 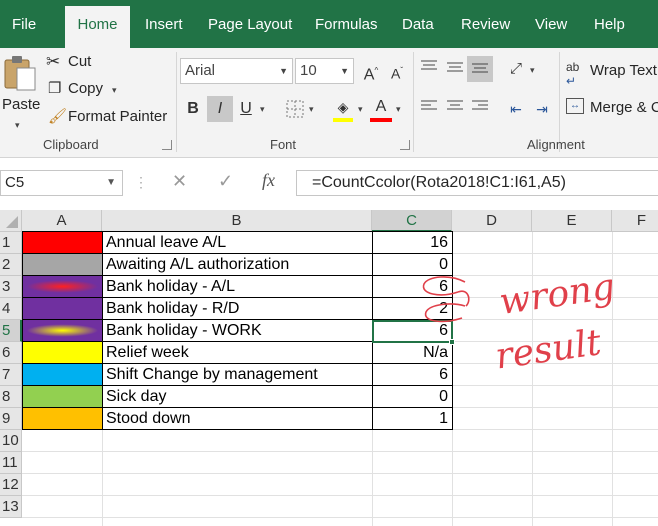 What do you see at coordinates (236, 71) in the screenshot?
I see `font-name-select: Arial ▼` at bounding box center [236, 71].